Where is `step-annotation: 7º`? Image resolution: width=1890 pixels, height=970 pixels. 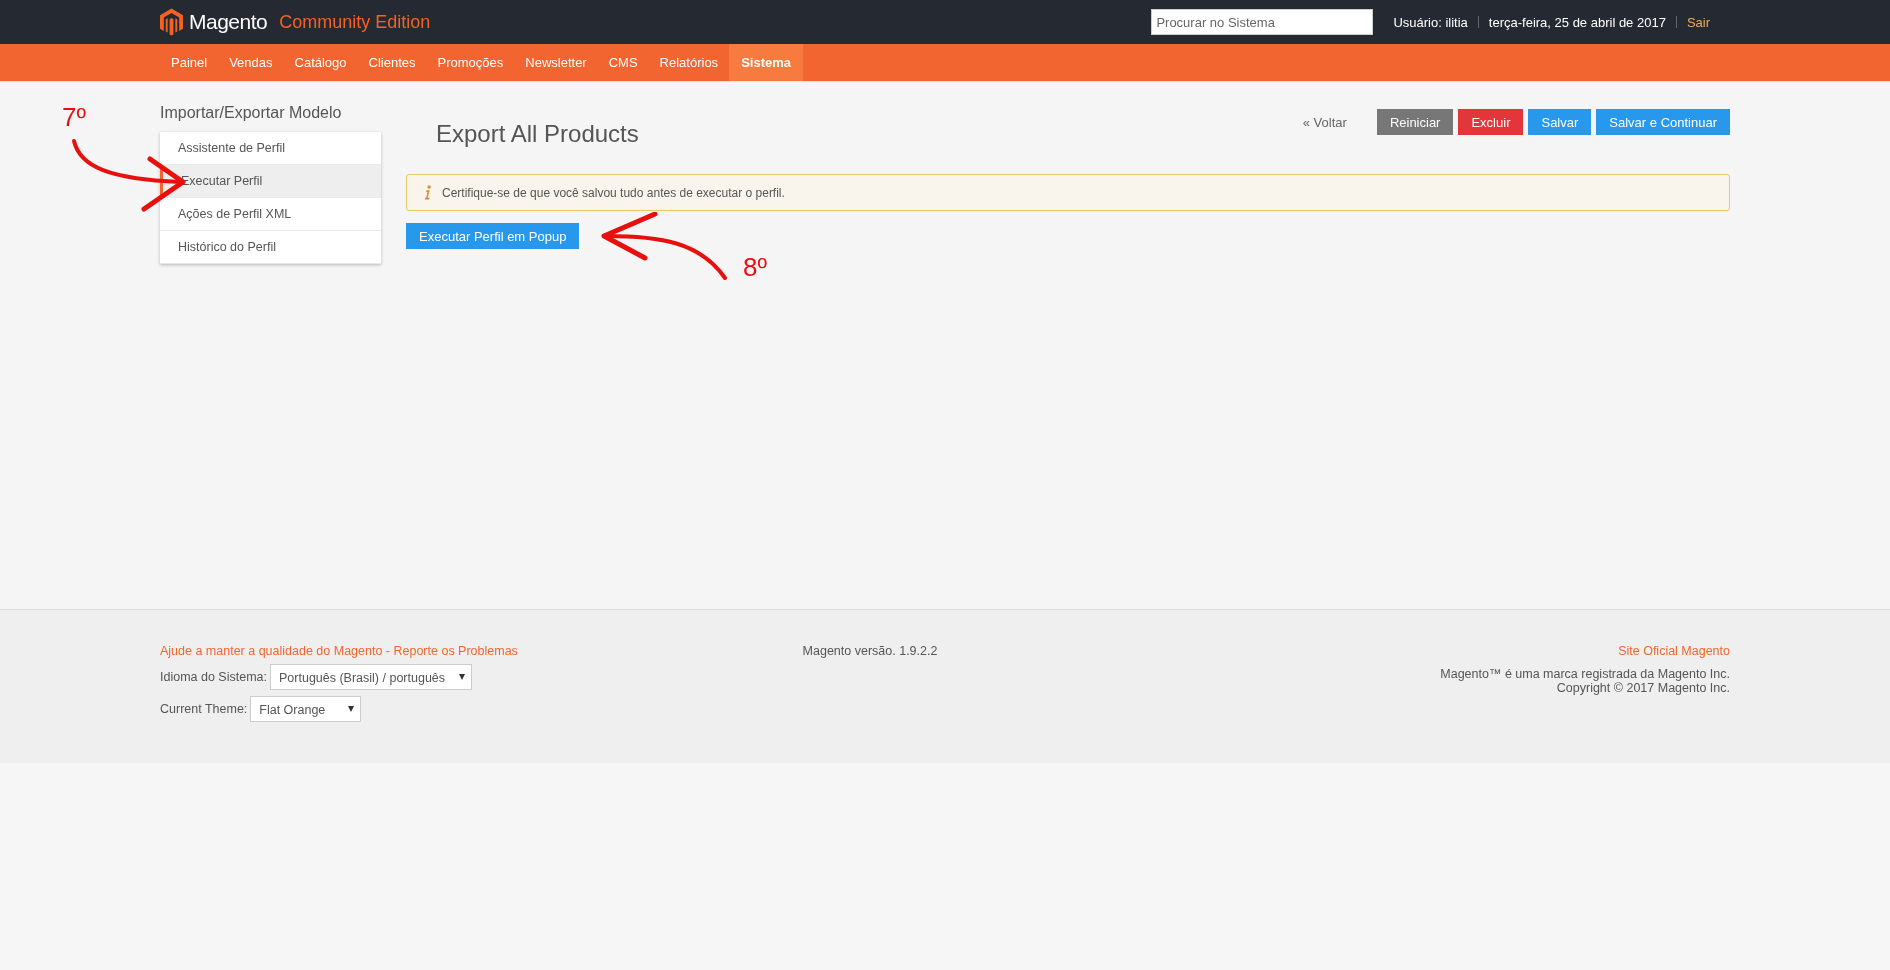 step-annotation: 7º is located at coordinates (74, 117).